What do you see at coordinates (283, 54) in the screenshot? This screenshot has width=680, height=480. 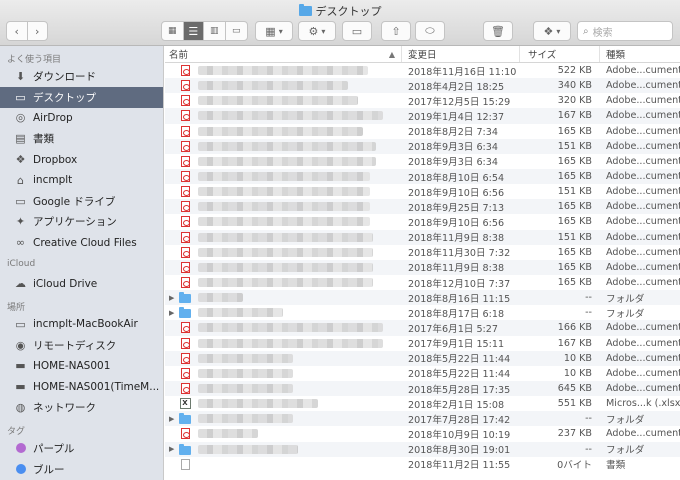 I see `column-name-header: 名前 ▲` at bounding box center [283, 54].